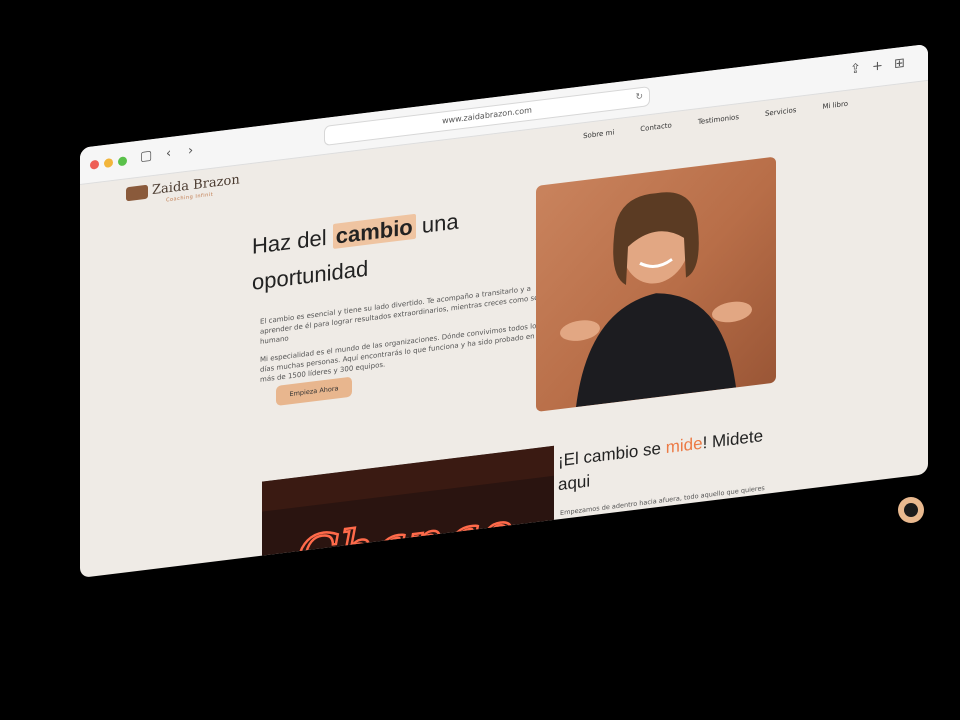  I want to click on logo-mark, so click(137, 192).